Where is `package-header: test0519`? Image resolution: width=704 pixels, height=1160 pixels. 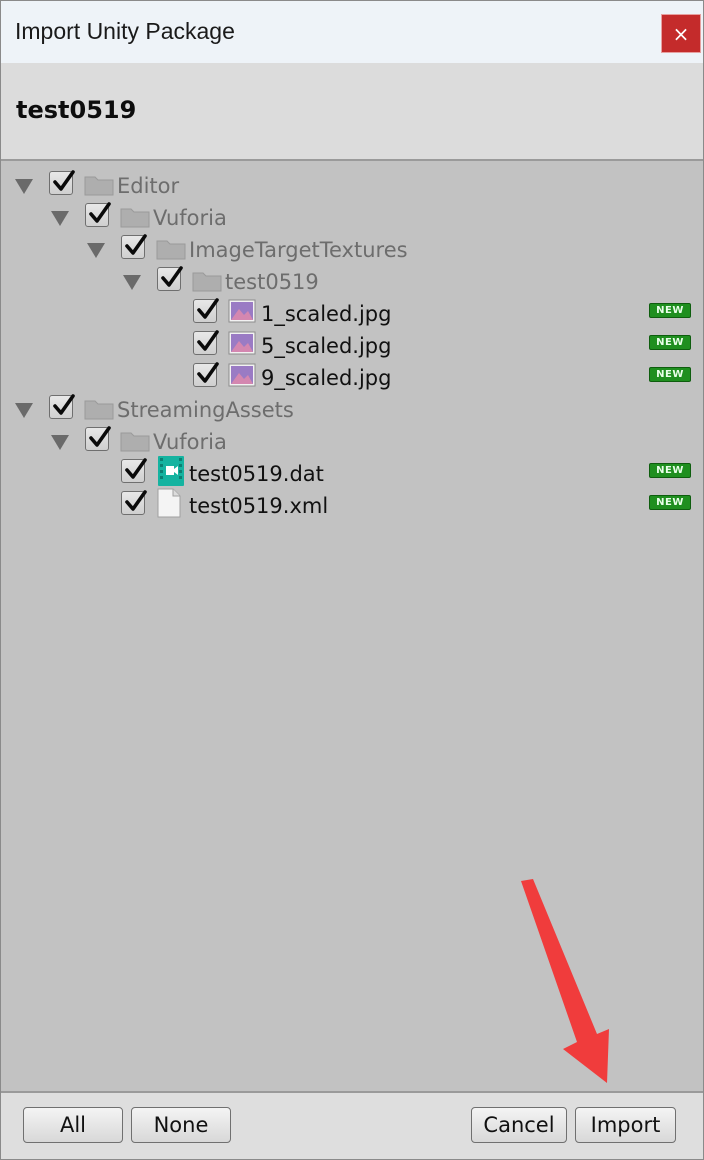 package-header: test0519 is located at coordinates (352, 112).